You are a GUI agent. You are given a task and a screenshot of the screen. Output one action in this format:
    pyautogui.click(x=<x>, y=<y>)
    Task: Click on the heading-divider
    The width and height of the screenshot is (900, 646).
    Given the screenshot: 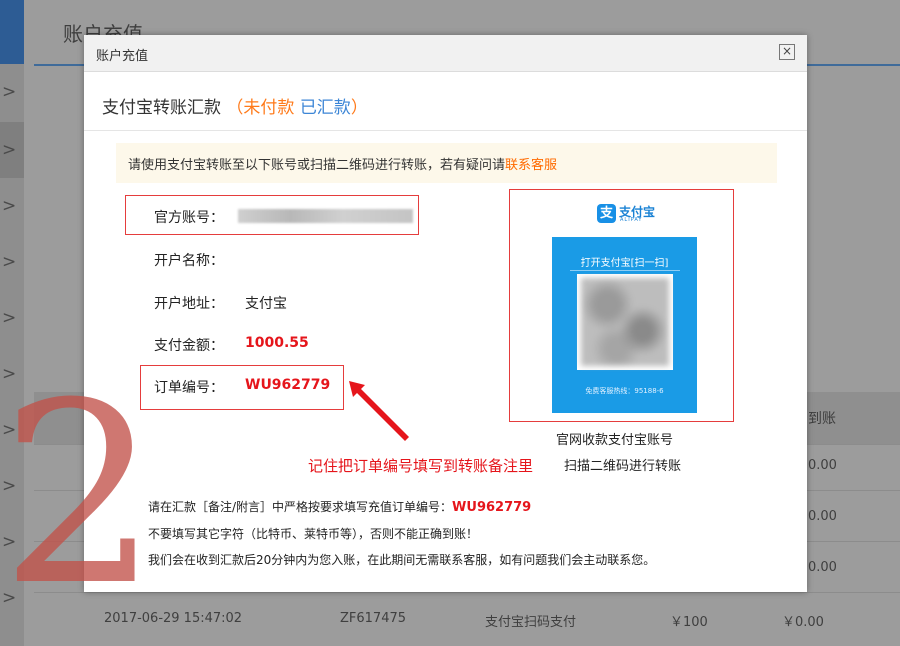 What is the action you would take?
    pyautogui.click(x=445, y=130)
    